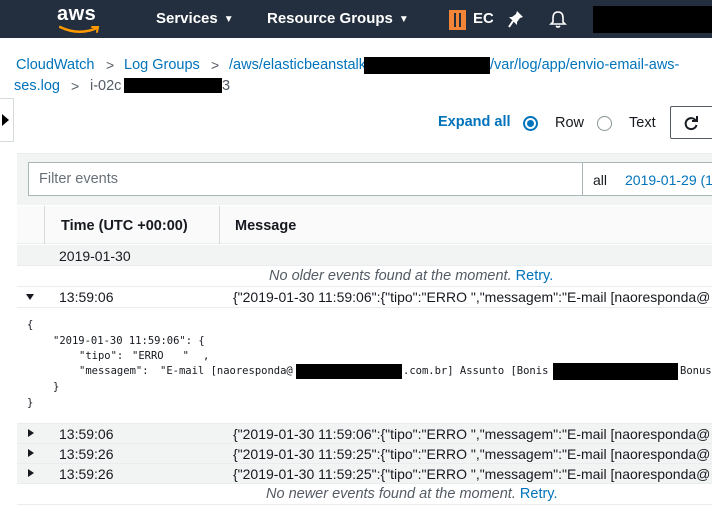 This screenshot has width=712, height=521. I want to click on view-text-label: Text, so click(642, 123).